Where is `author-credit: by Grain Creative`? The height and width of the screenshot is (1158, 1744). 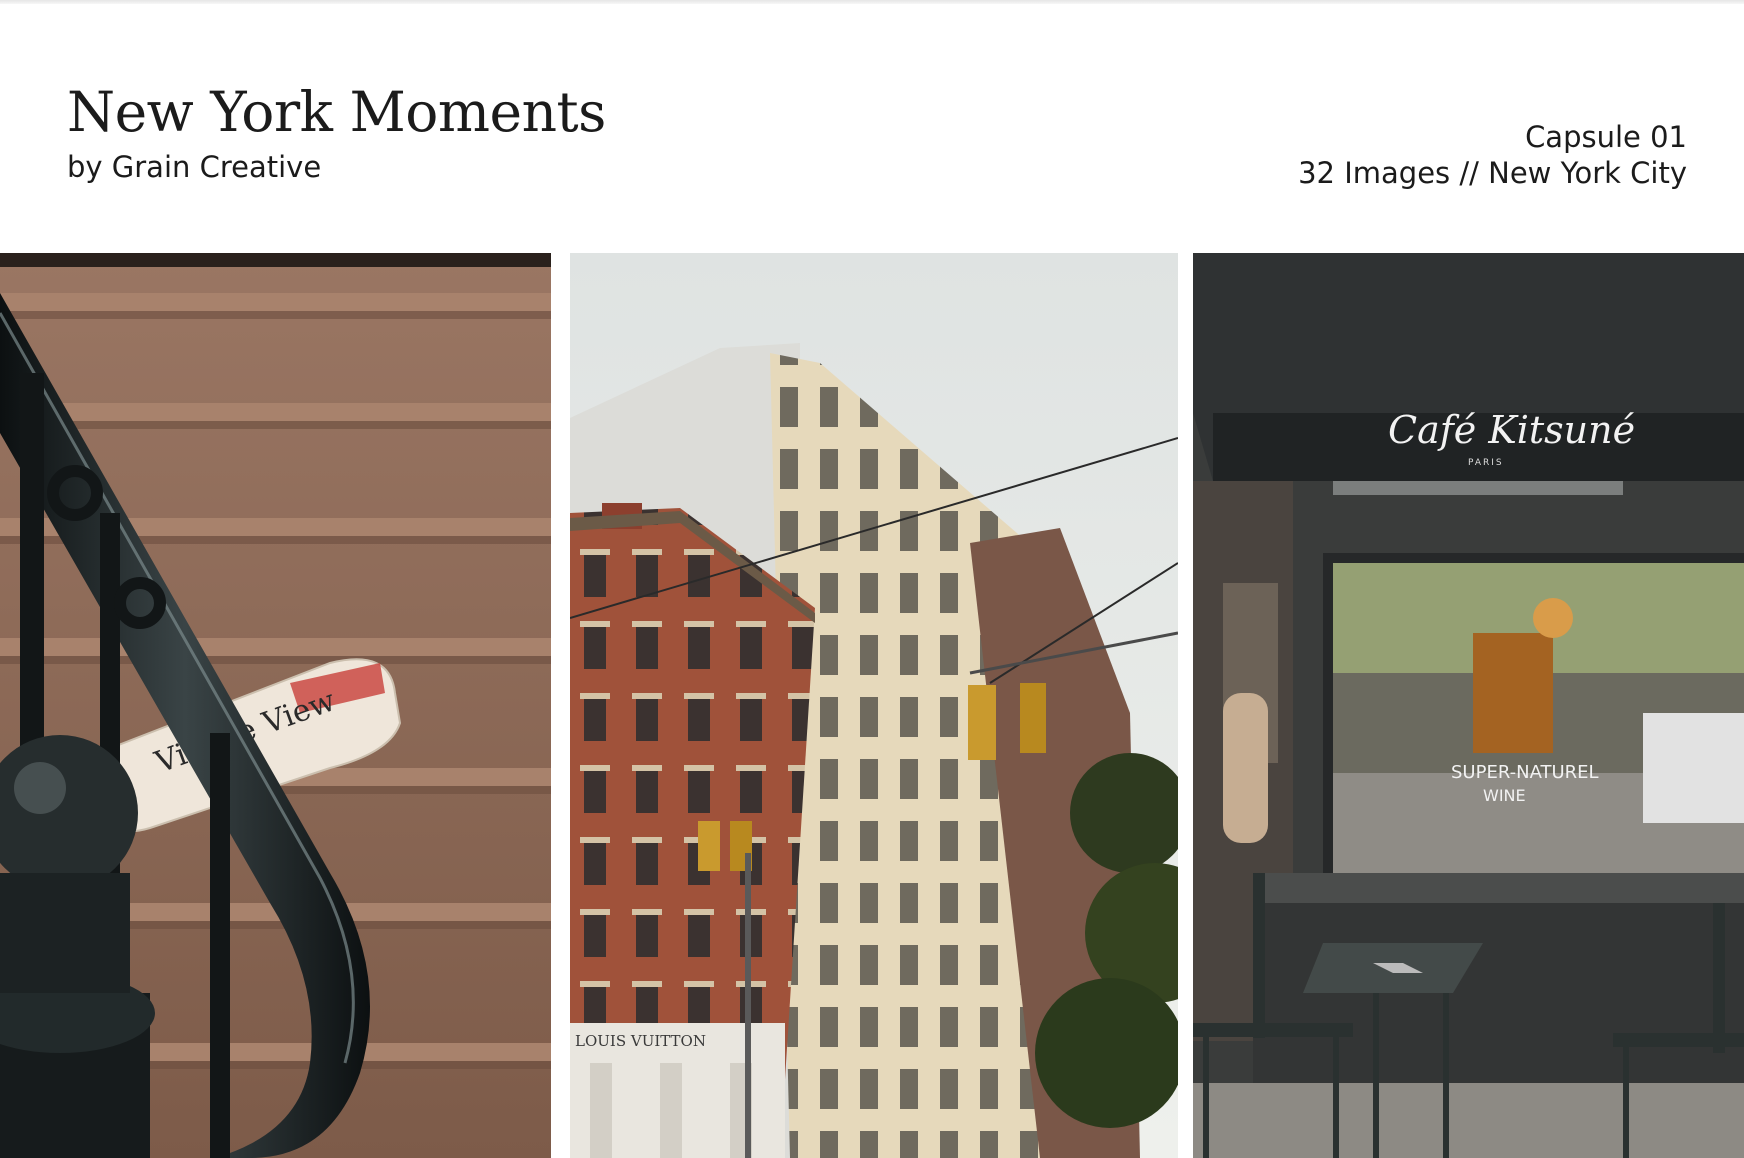
author-credit: by Grain Creative is located at coordinates (194, 167).